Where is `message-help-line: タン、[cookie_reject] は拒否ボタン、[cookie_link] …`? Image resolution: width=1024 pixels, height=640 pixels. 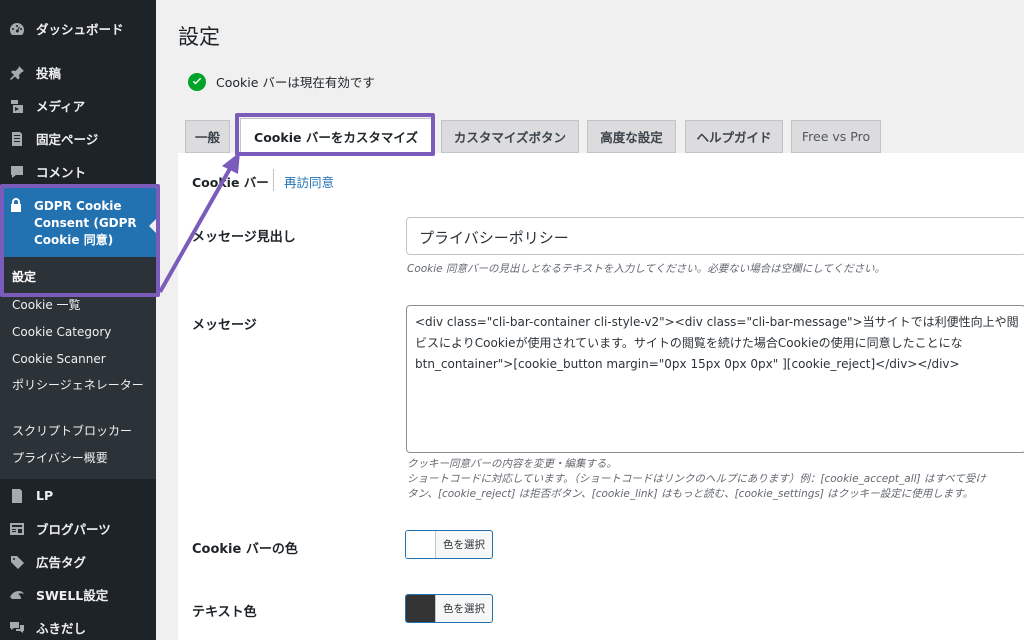
message-help-line: タン、[cookie_reject] は拒否ボタン、[cookie_link] … is located at coordinates (690, 494).